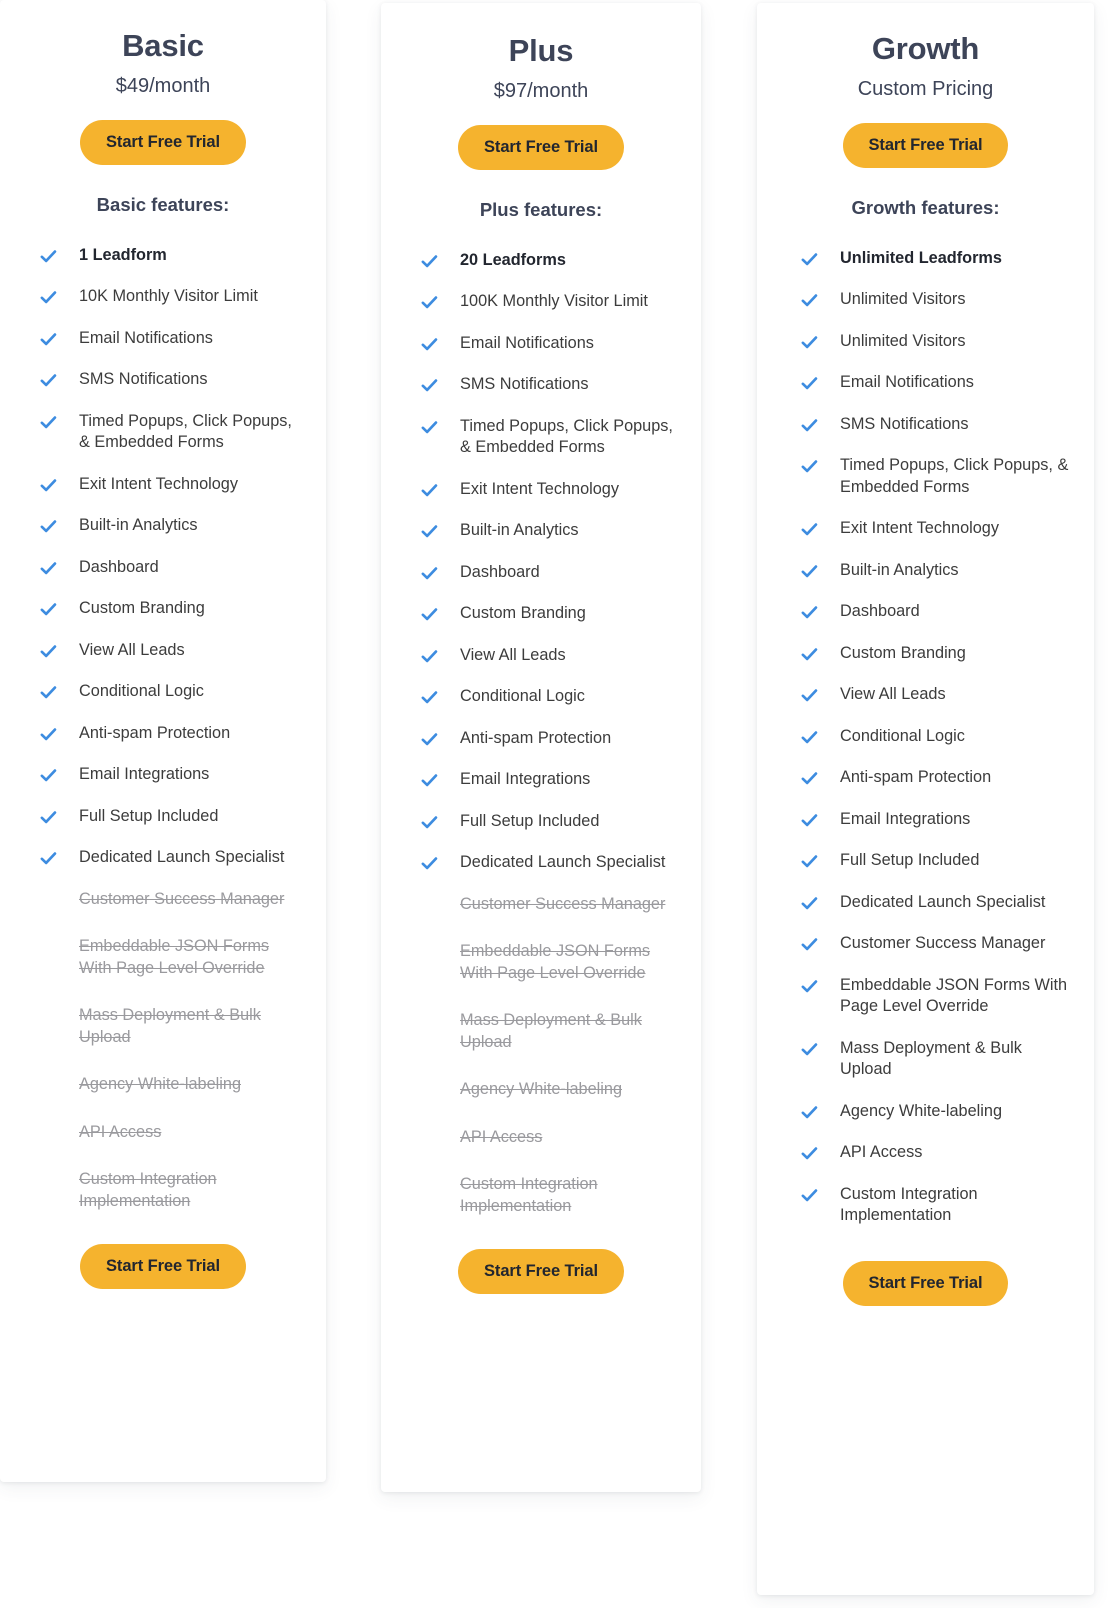  I want to click on feature-label: Unlimited Leadforms, so click(921, 257).